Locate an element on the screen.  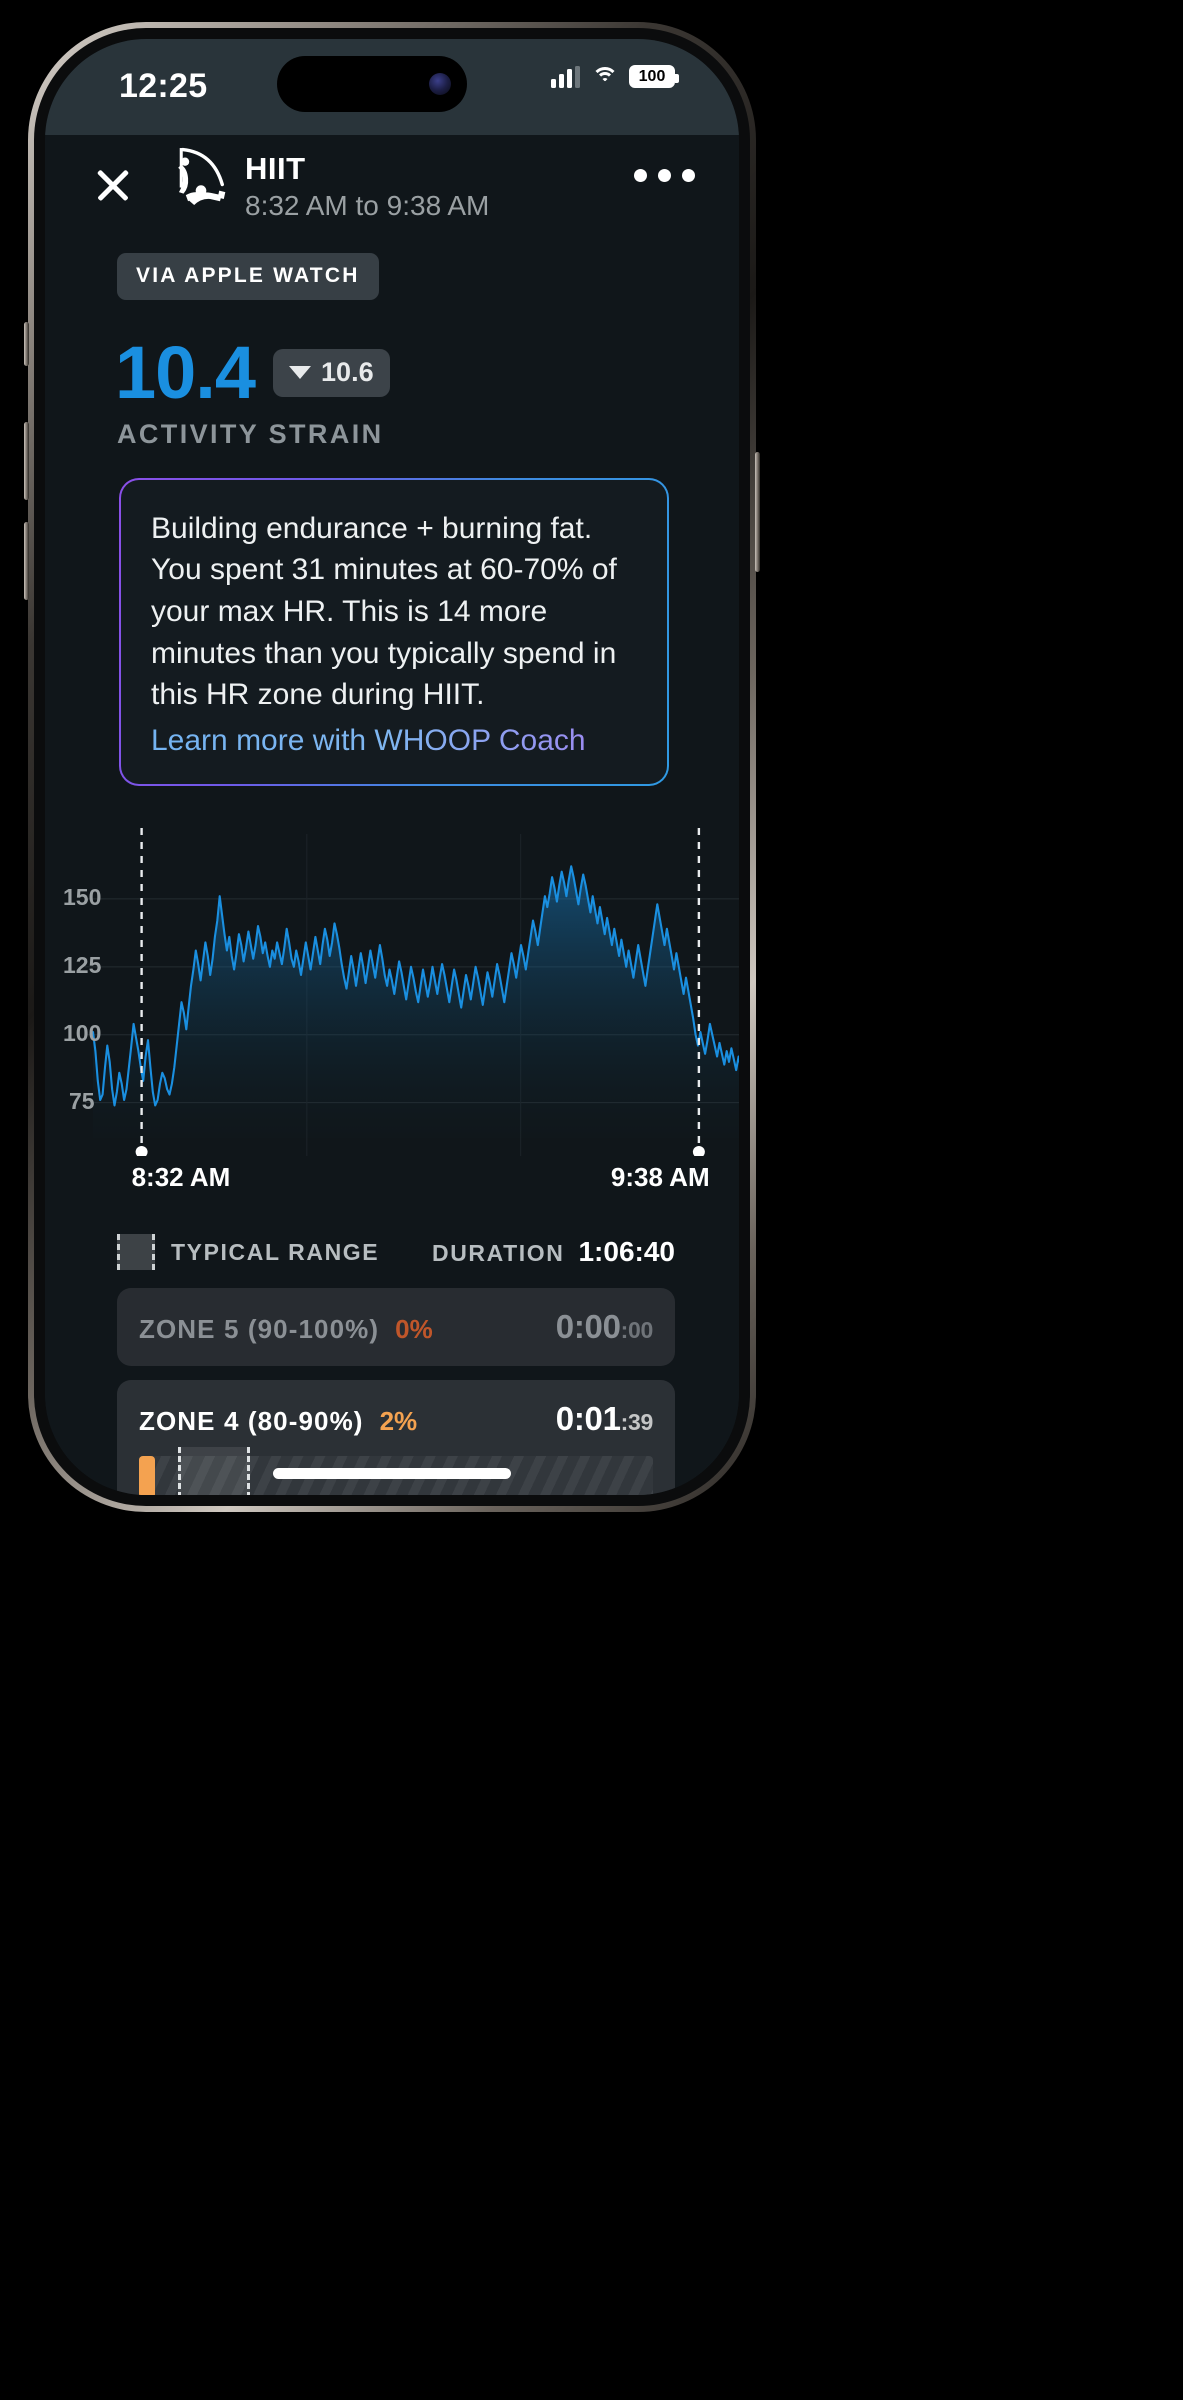
hr-zone-duration: 0:01:39 is located at coordinates (604, 1419).